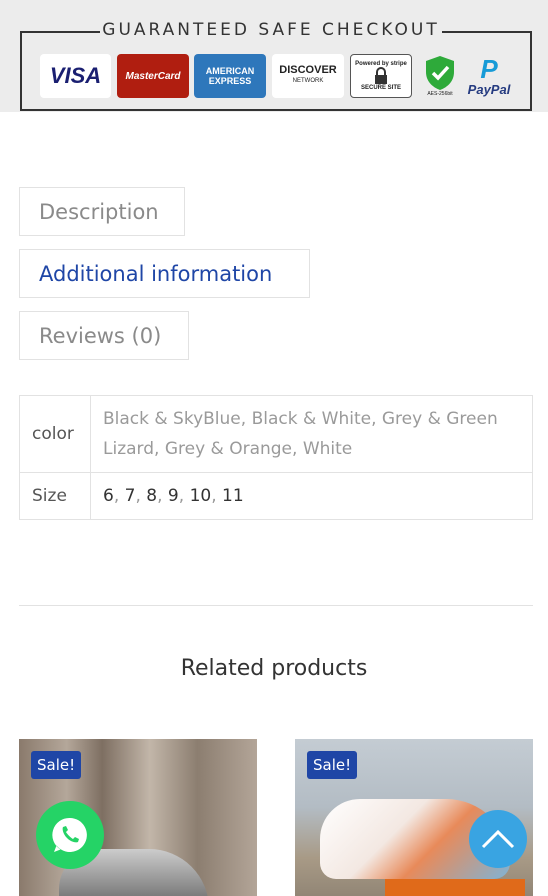 Image resolution: width=548 pixels, height=896 pixels. Describe the element at coordinates (130, 496) in the screenshot. I see `size-link: 7` at that location.